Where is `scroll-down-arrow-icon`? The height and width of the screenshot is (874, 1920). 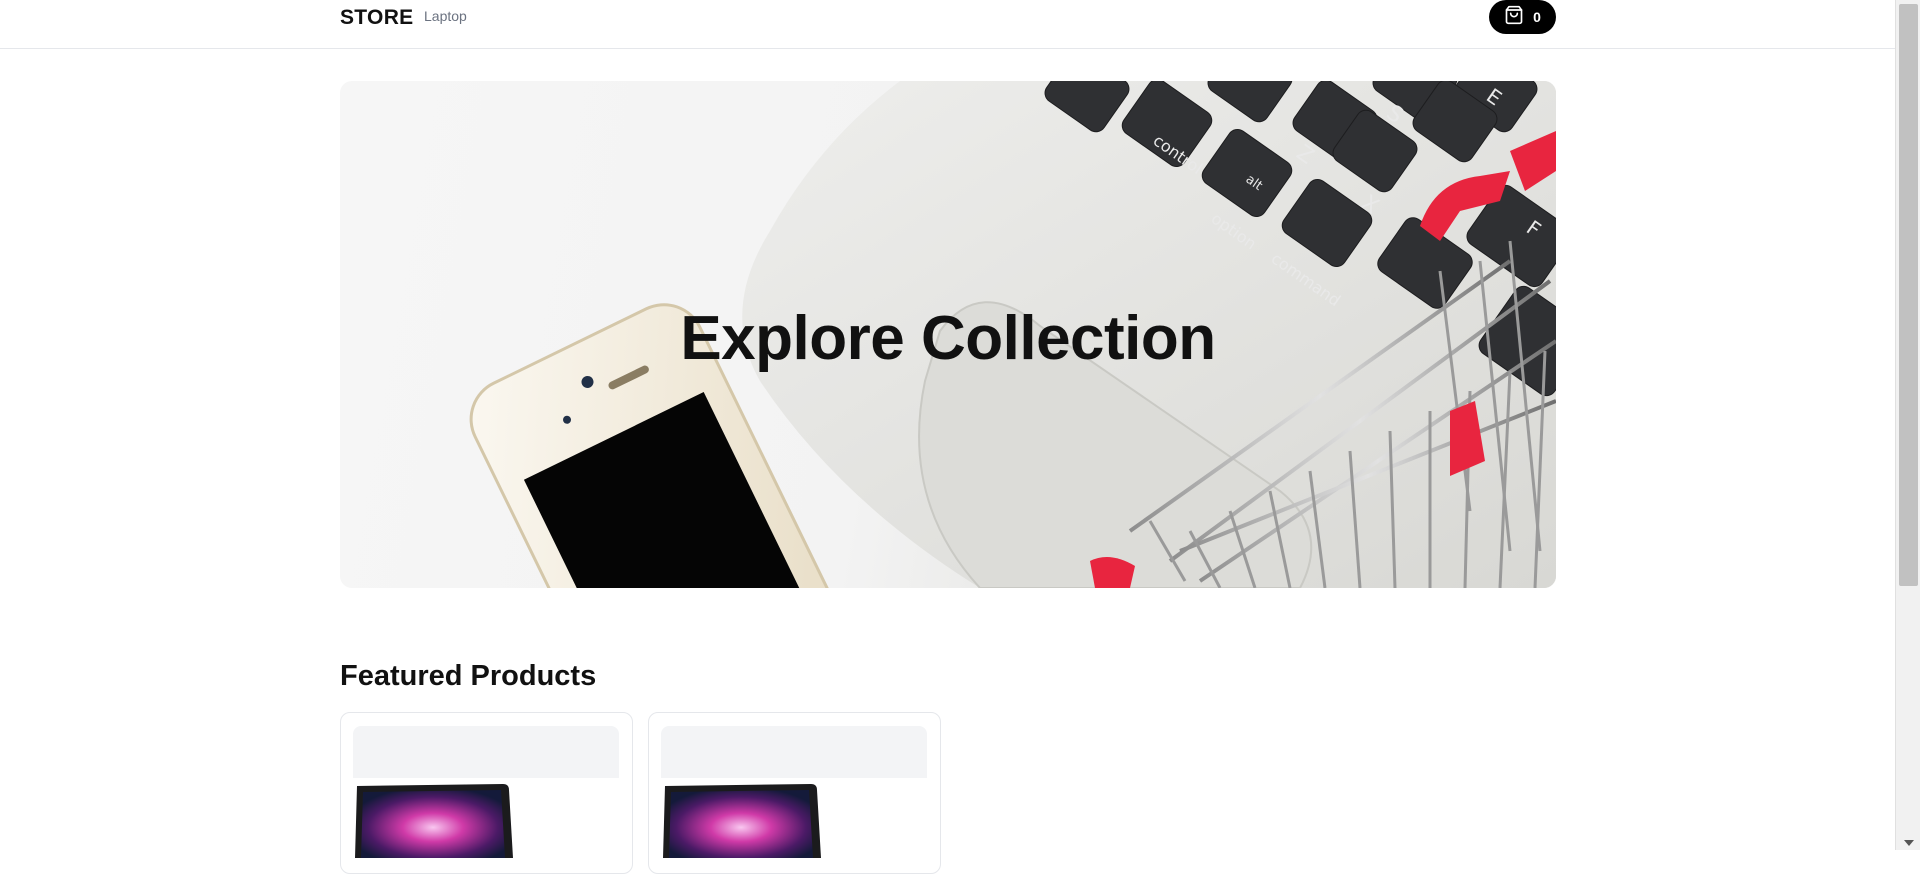 scroll-down-arrow-icon is located at coordinates (1909, 843).